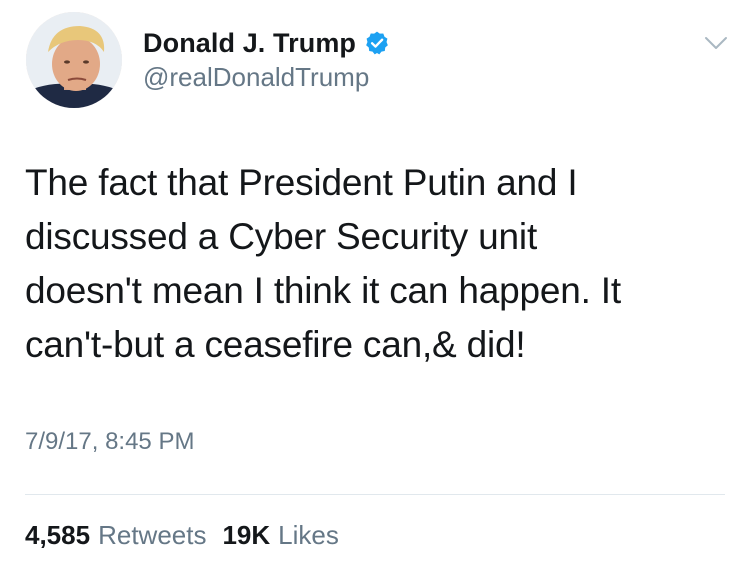  I want to click on likes-label: Likes, so click(308, 535).